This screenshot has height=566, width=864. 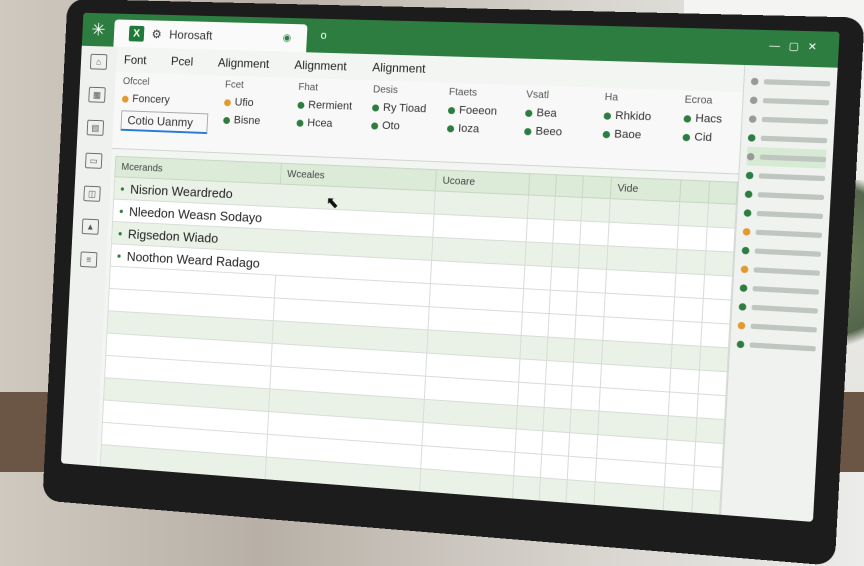 What do you see at coordinates (714, 138) in the screenshot?
I see `ribbon-item: Cid` at bounding box center [714, 138].